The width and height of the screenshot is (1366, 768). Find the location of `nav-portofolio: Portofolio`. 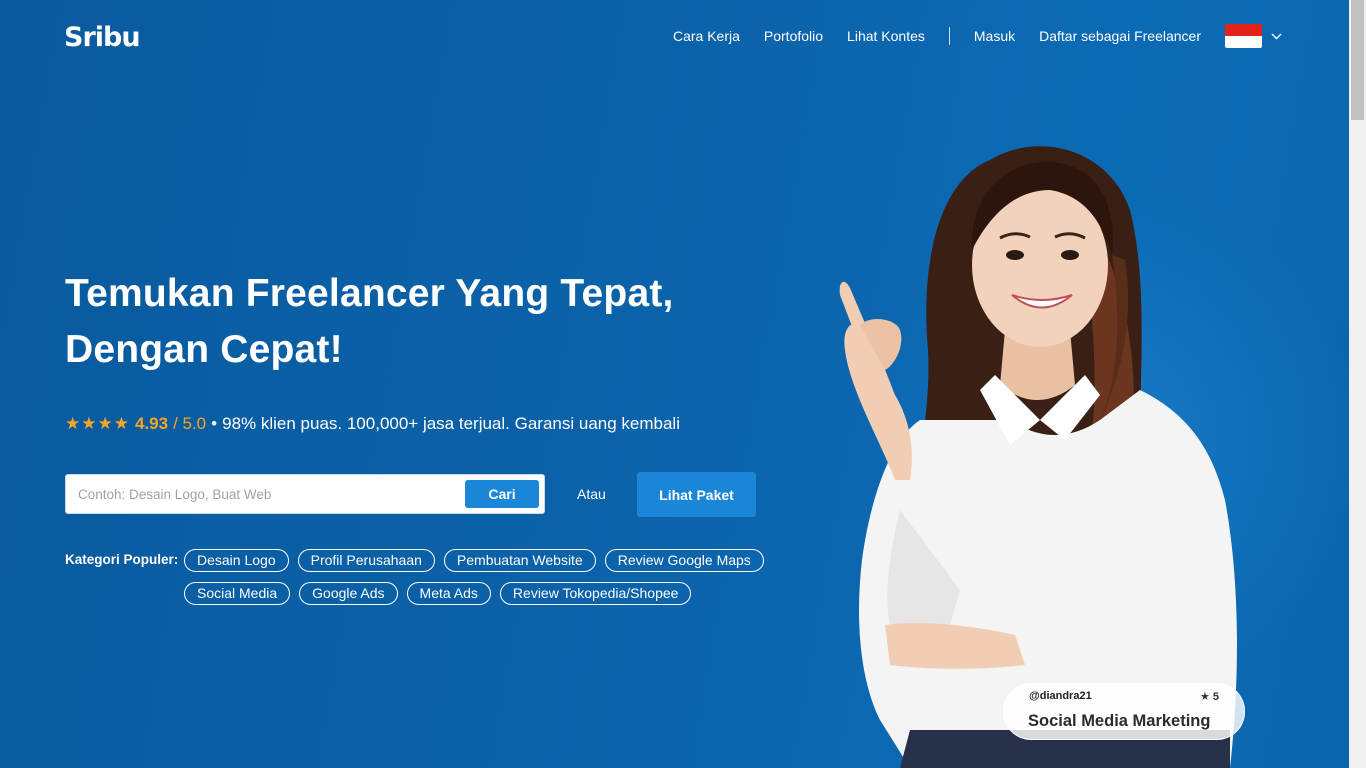

nav-portofolio: Portofolio is located at coordinates (793, 36).